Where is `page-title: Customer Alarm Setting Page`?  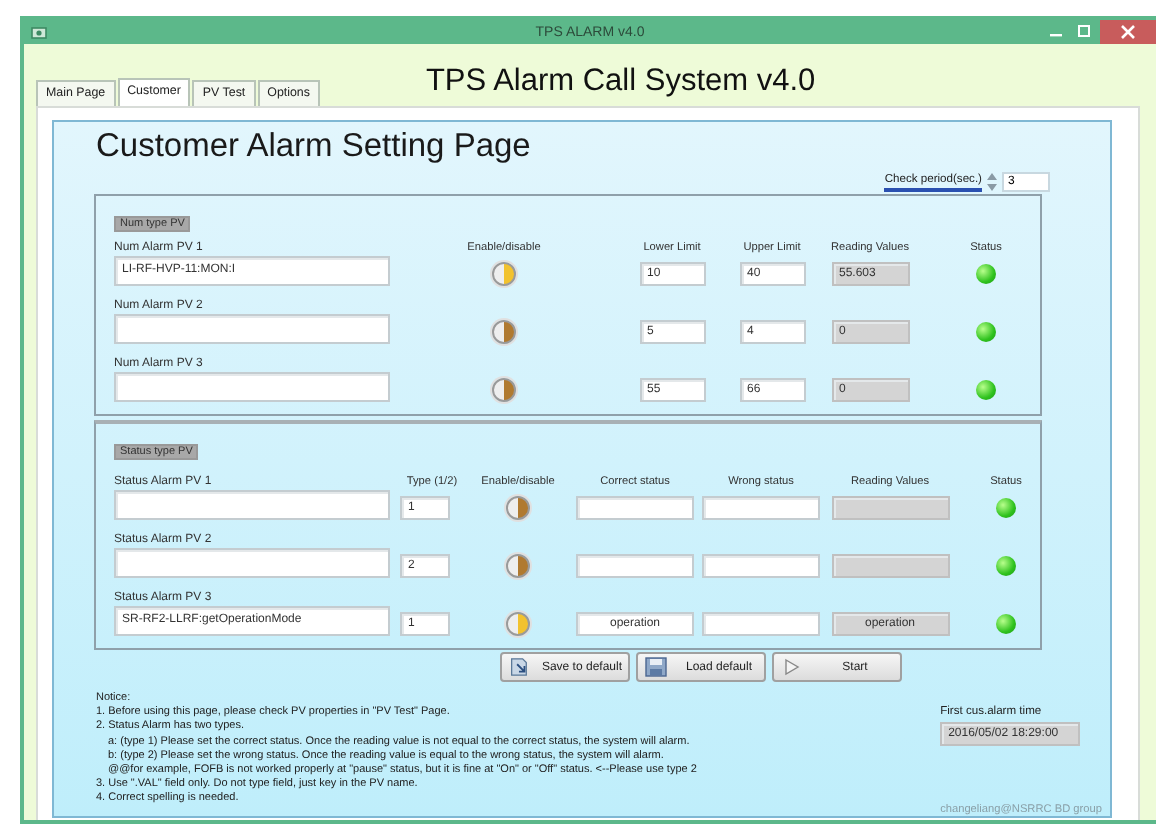 page-title: Customer Alarm Setting Page is located at coordinates (313, 147).